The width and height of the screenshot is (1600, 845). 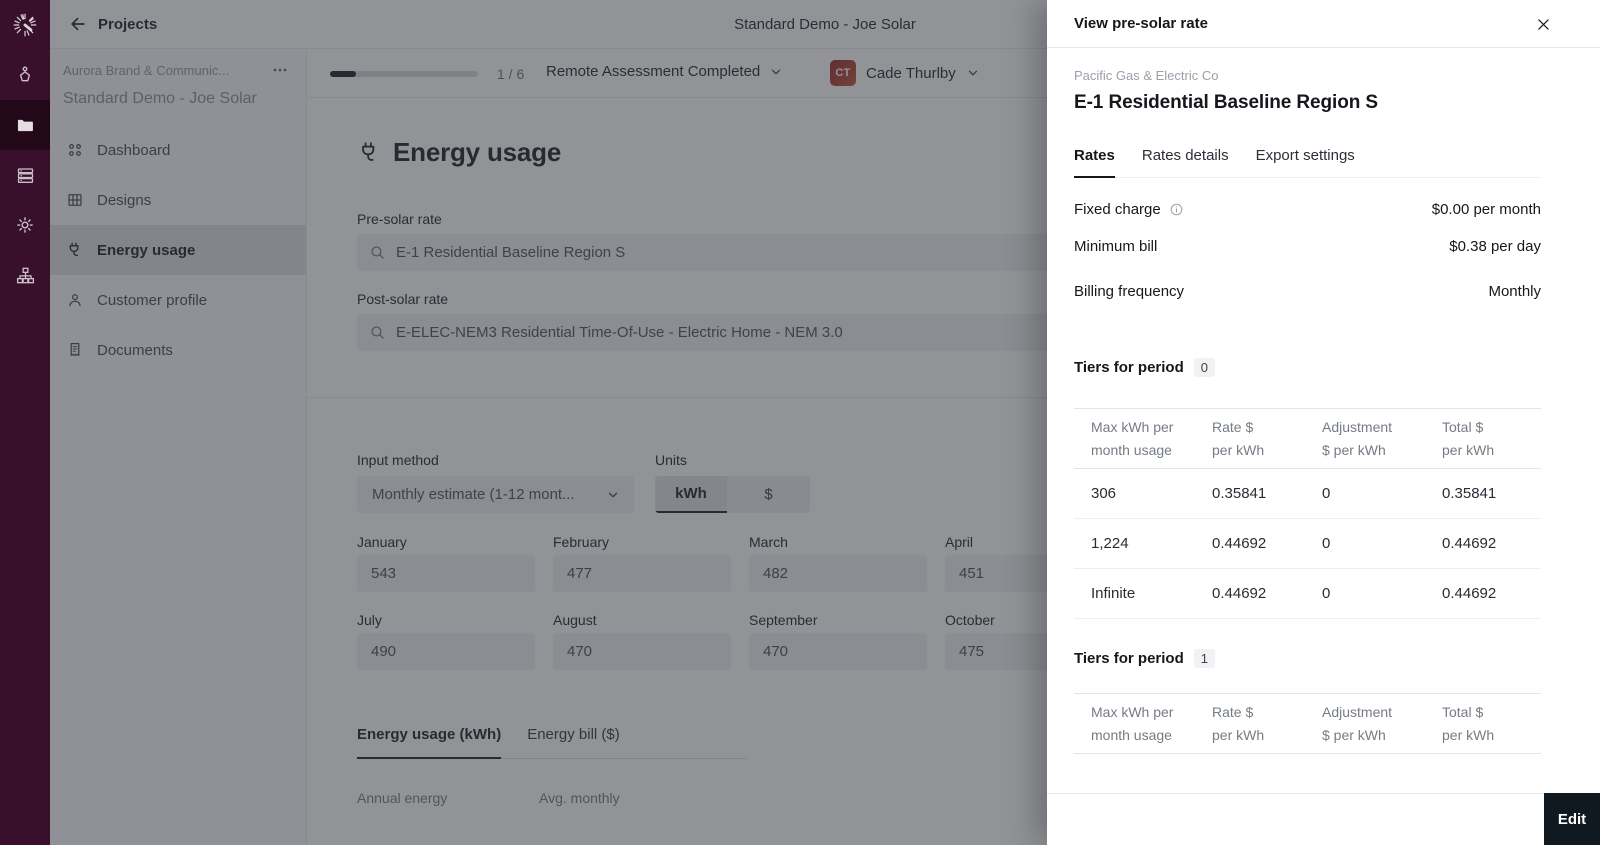 I want to click on cell-rate: 0.35841, so click(x=1239, y=493).